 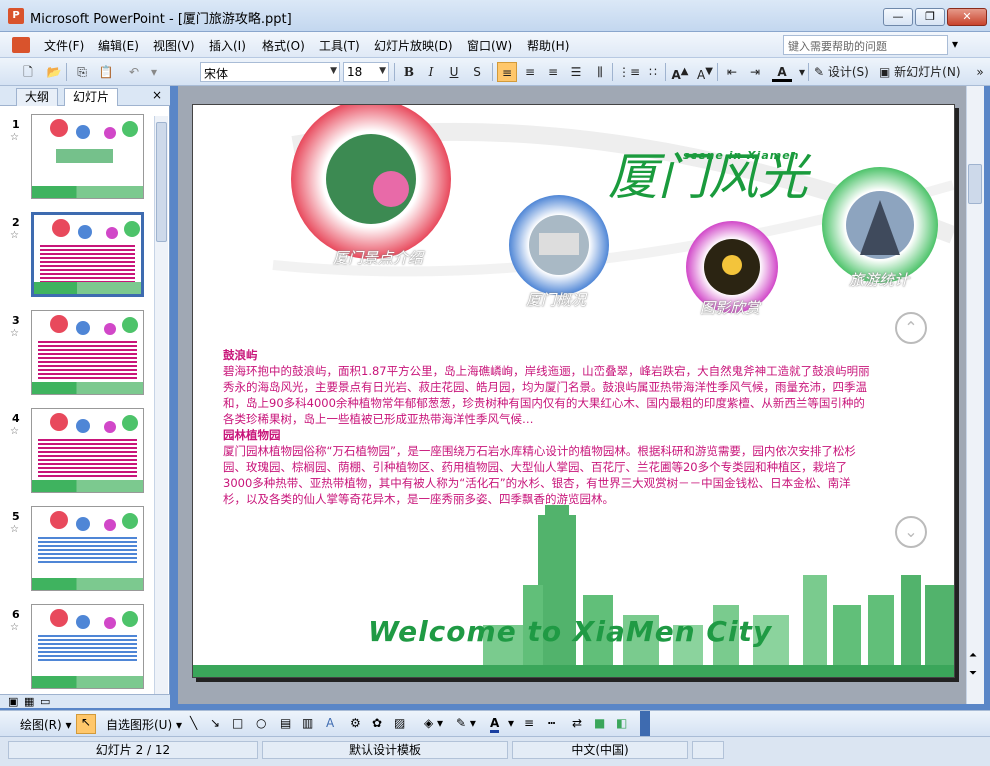 What do you see at coordinates (599, 723) in the screenshot?
I see `shadow-style-icon: ■` at bounding box center [599, 723].